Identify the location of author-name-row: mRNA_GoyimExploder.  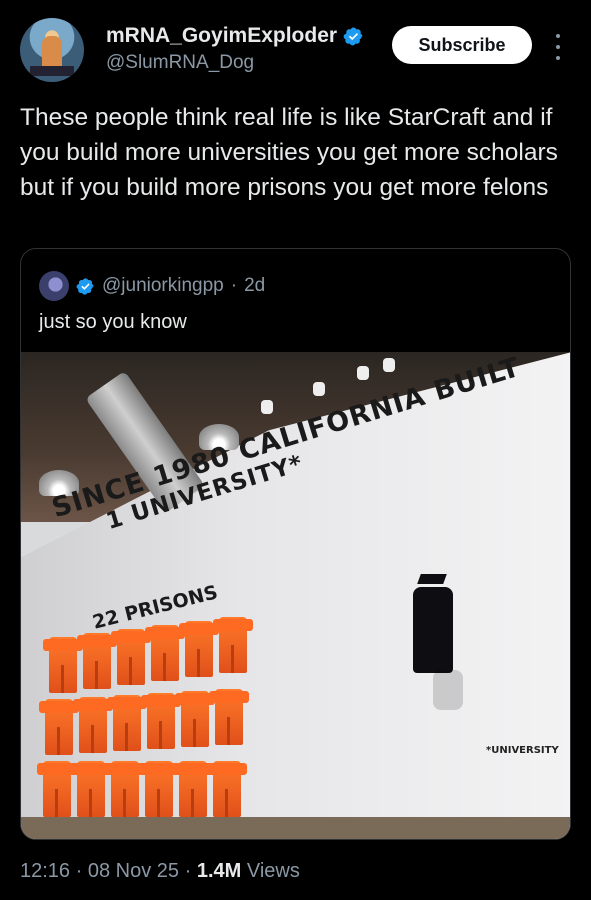
(235, 36).